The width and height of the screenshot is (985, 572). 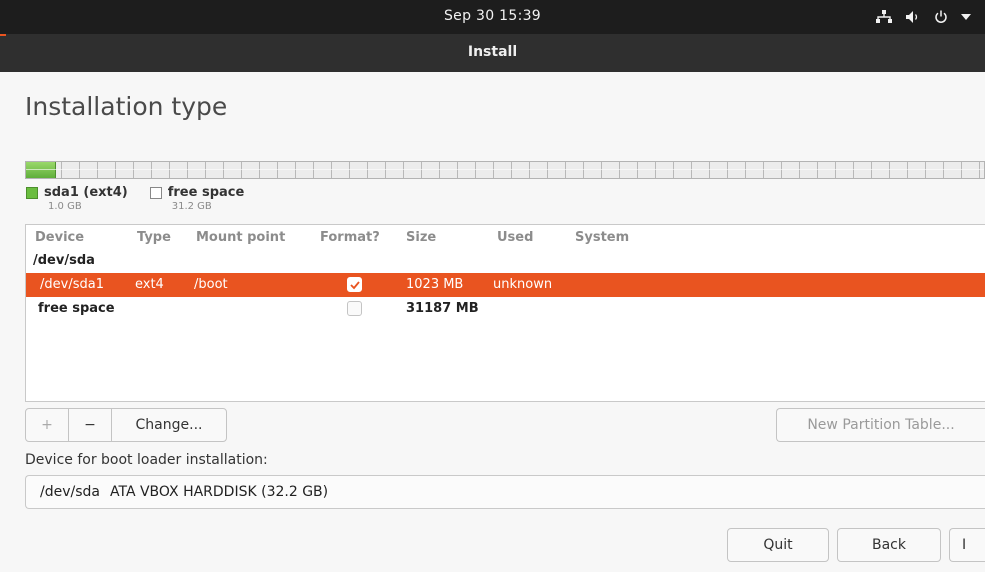 I want to click on legend-item-sda1: sda1 (ext4) 1.0 GB, so click(x=77, y=198).